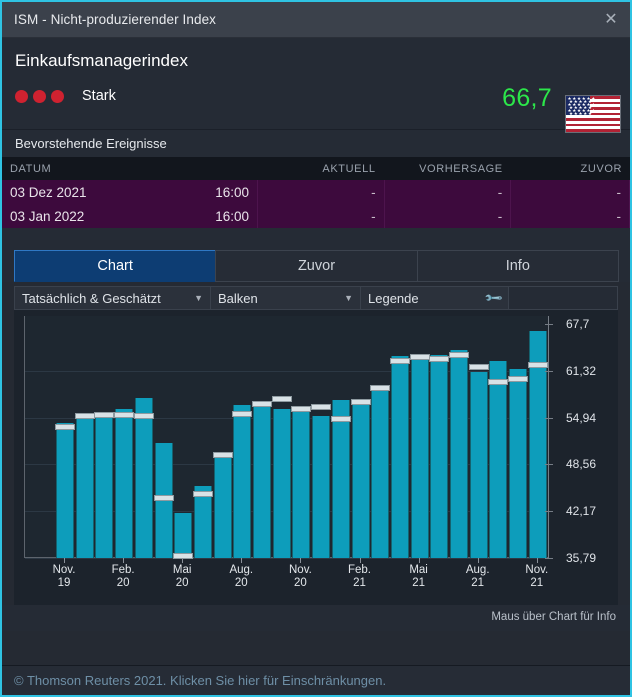 The image size is (632, 697). I want to click on events-spacer, so click(316, 235).